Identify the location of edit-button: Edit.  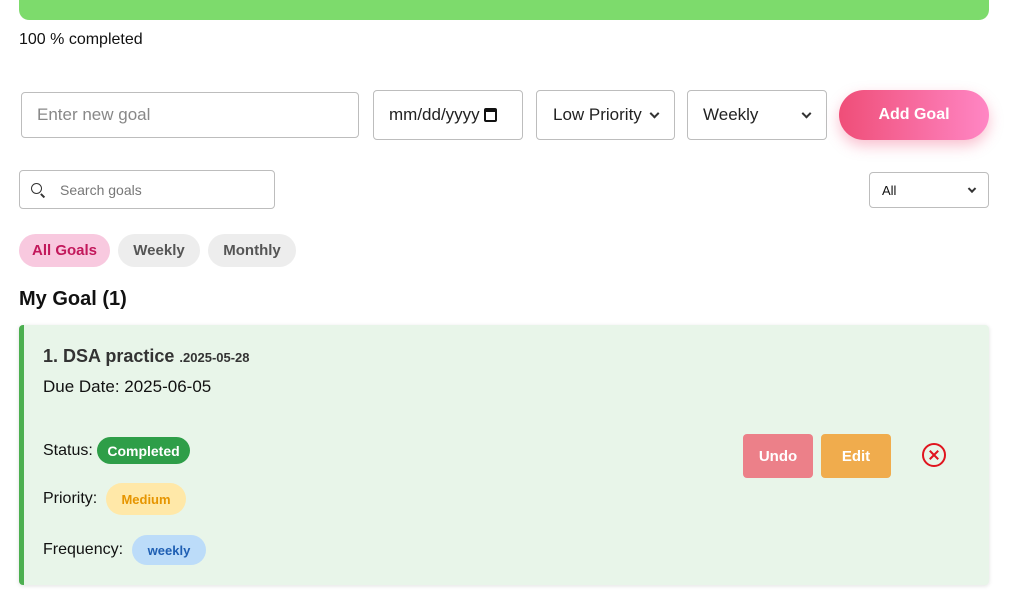
(856, 456).